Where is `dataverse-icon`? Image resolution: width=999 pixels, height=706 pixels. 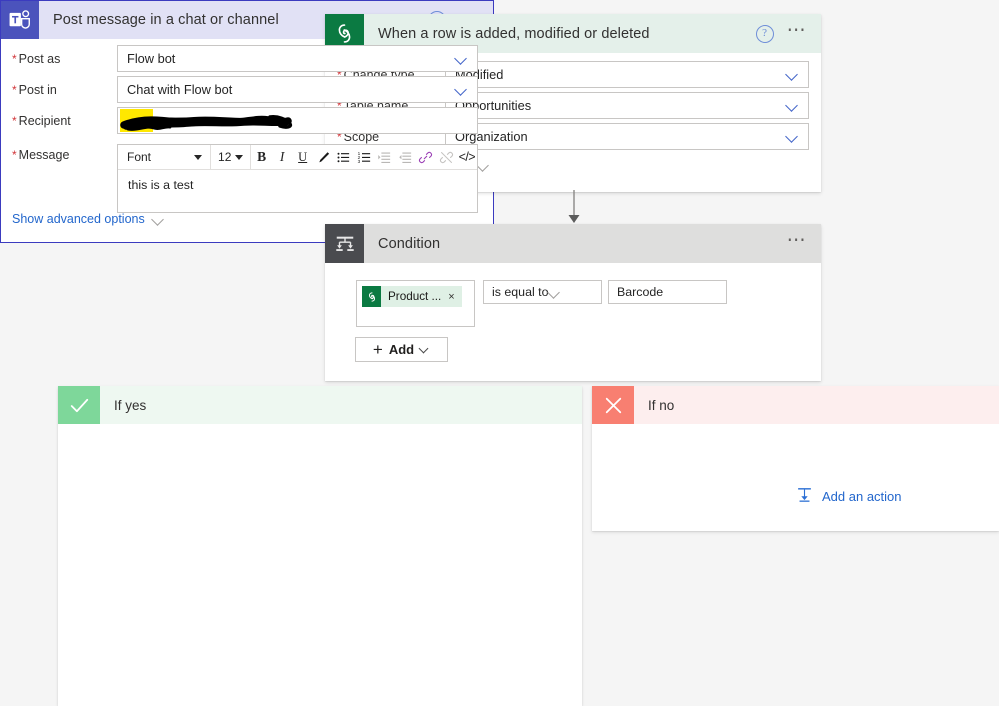 dataverse-icon is located at coordinates (371, 296).